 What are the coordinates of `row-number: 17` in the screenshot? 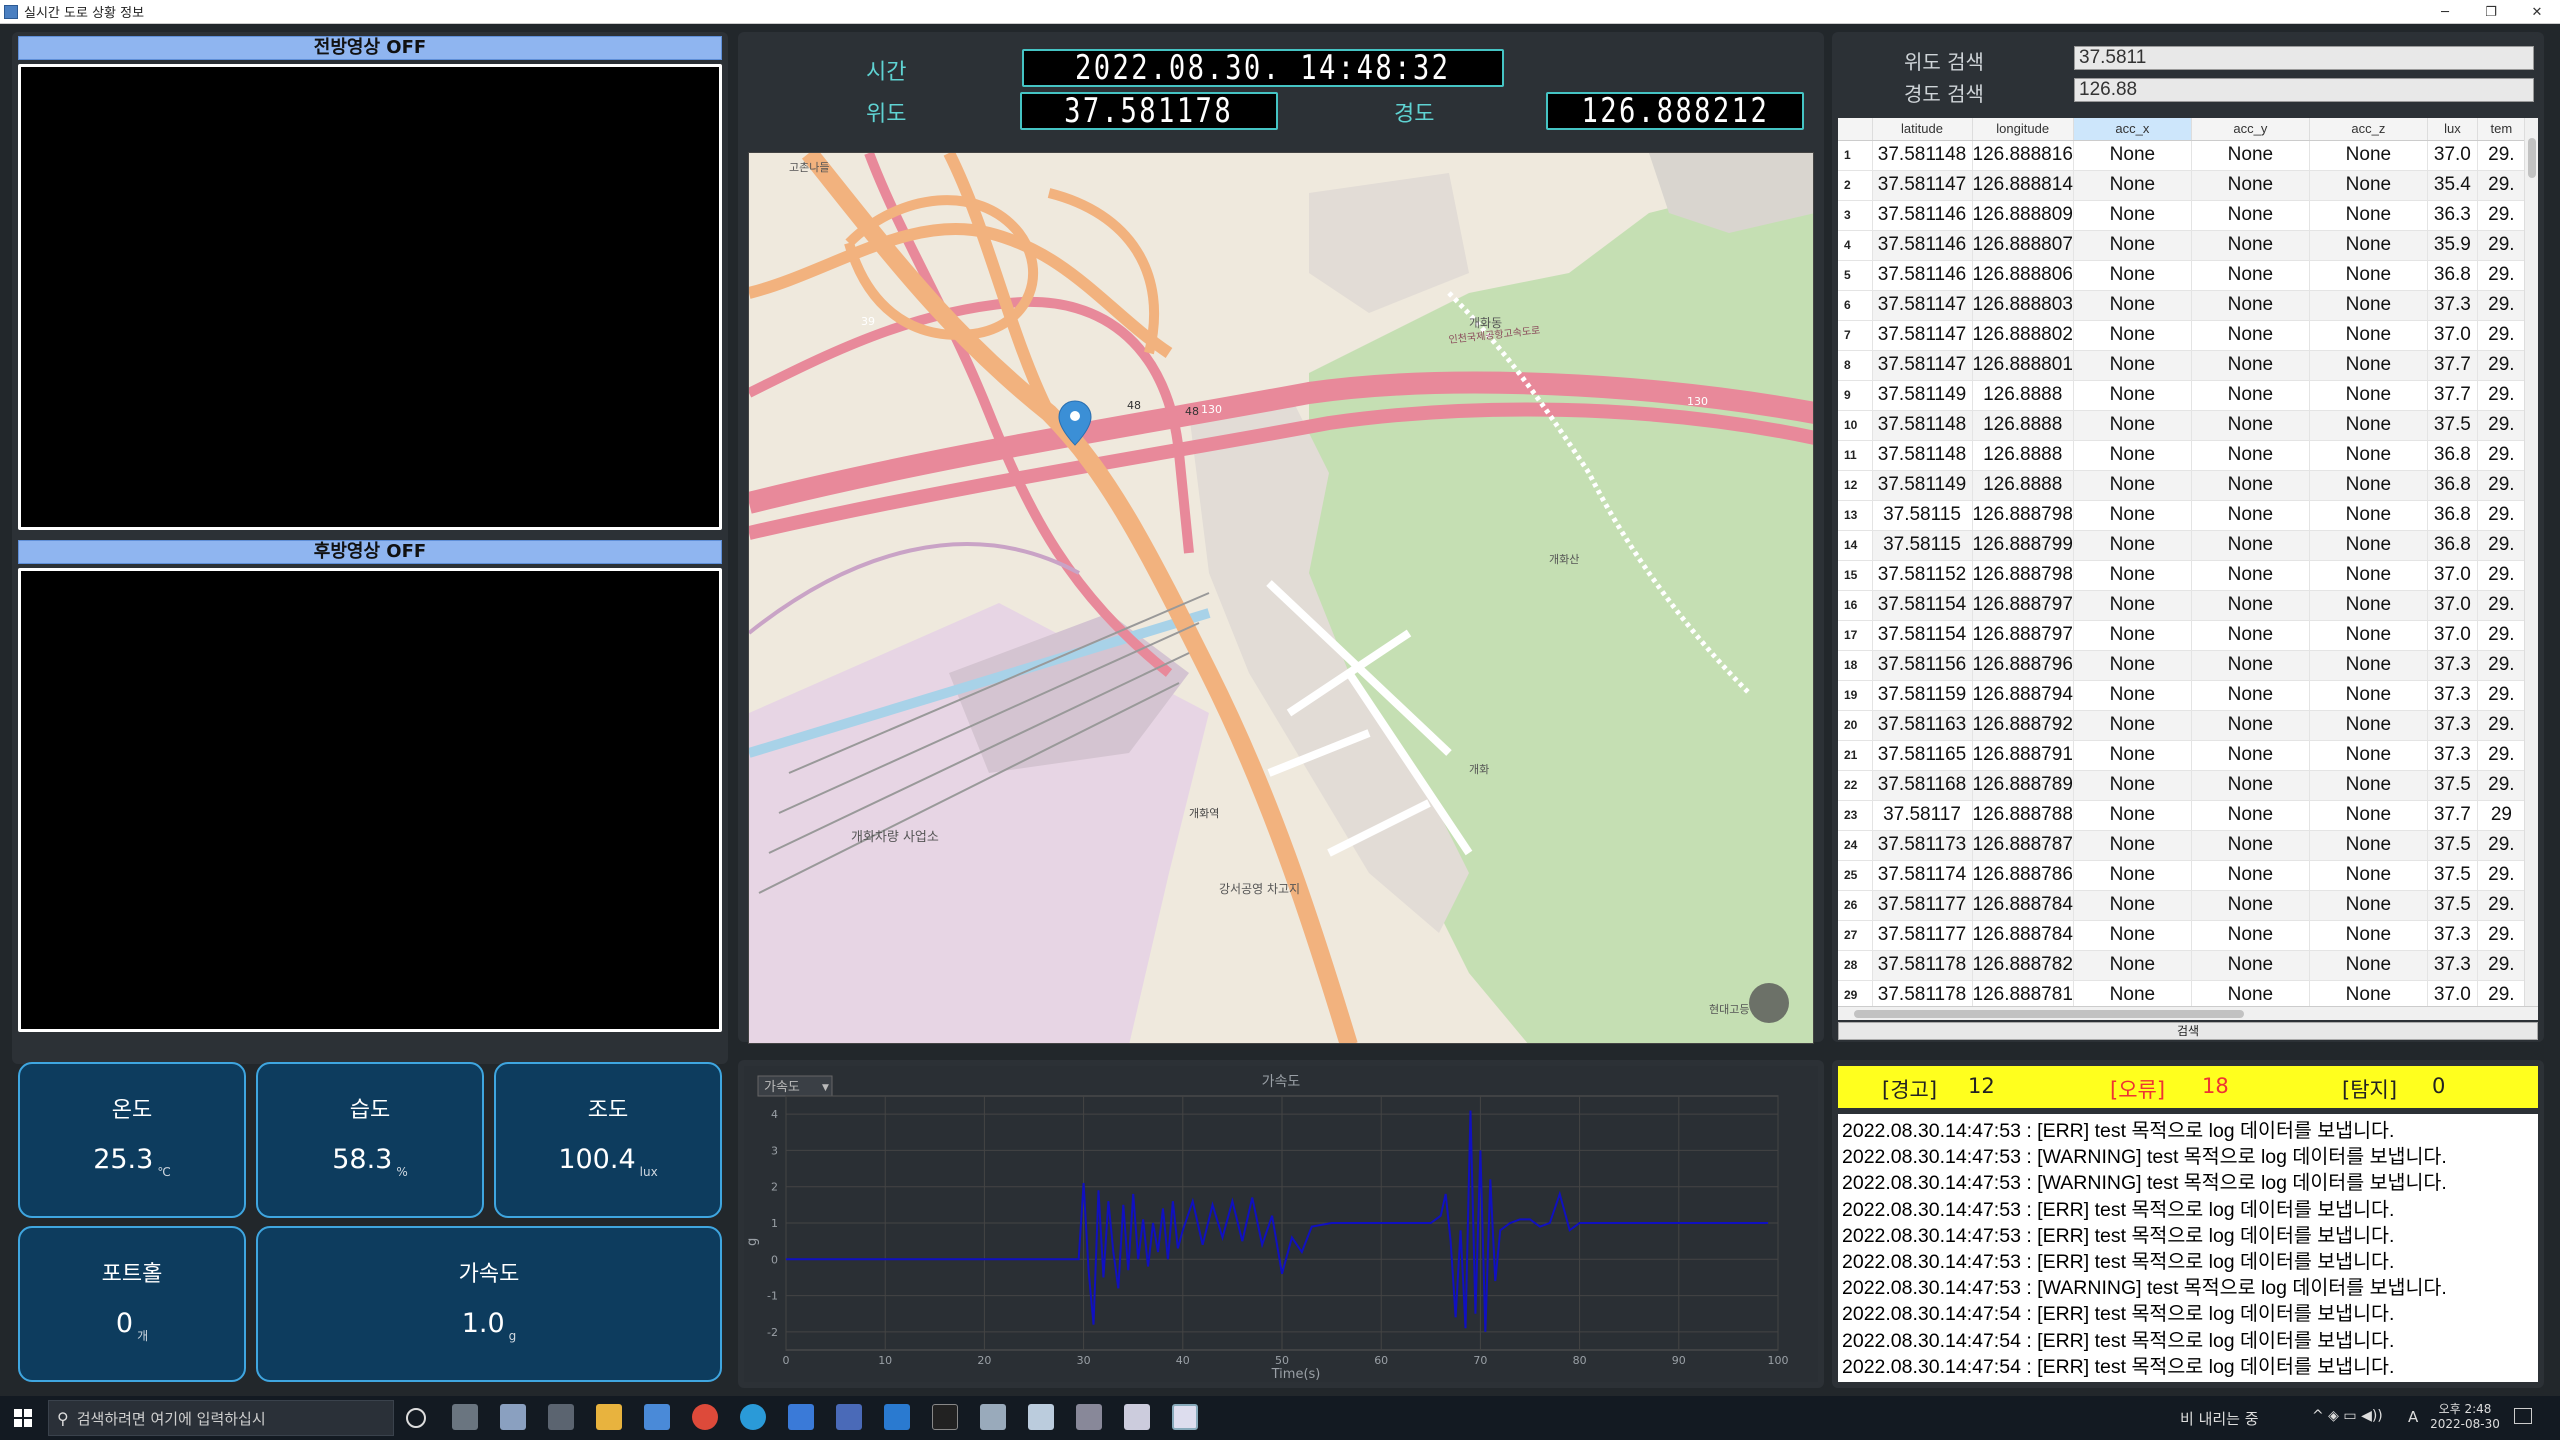 It's located at (1855, 635).